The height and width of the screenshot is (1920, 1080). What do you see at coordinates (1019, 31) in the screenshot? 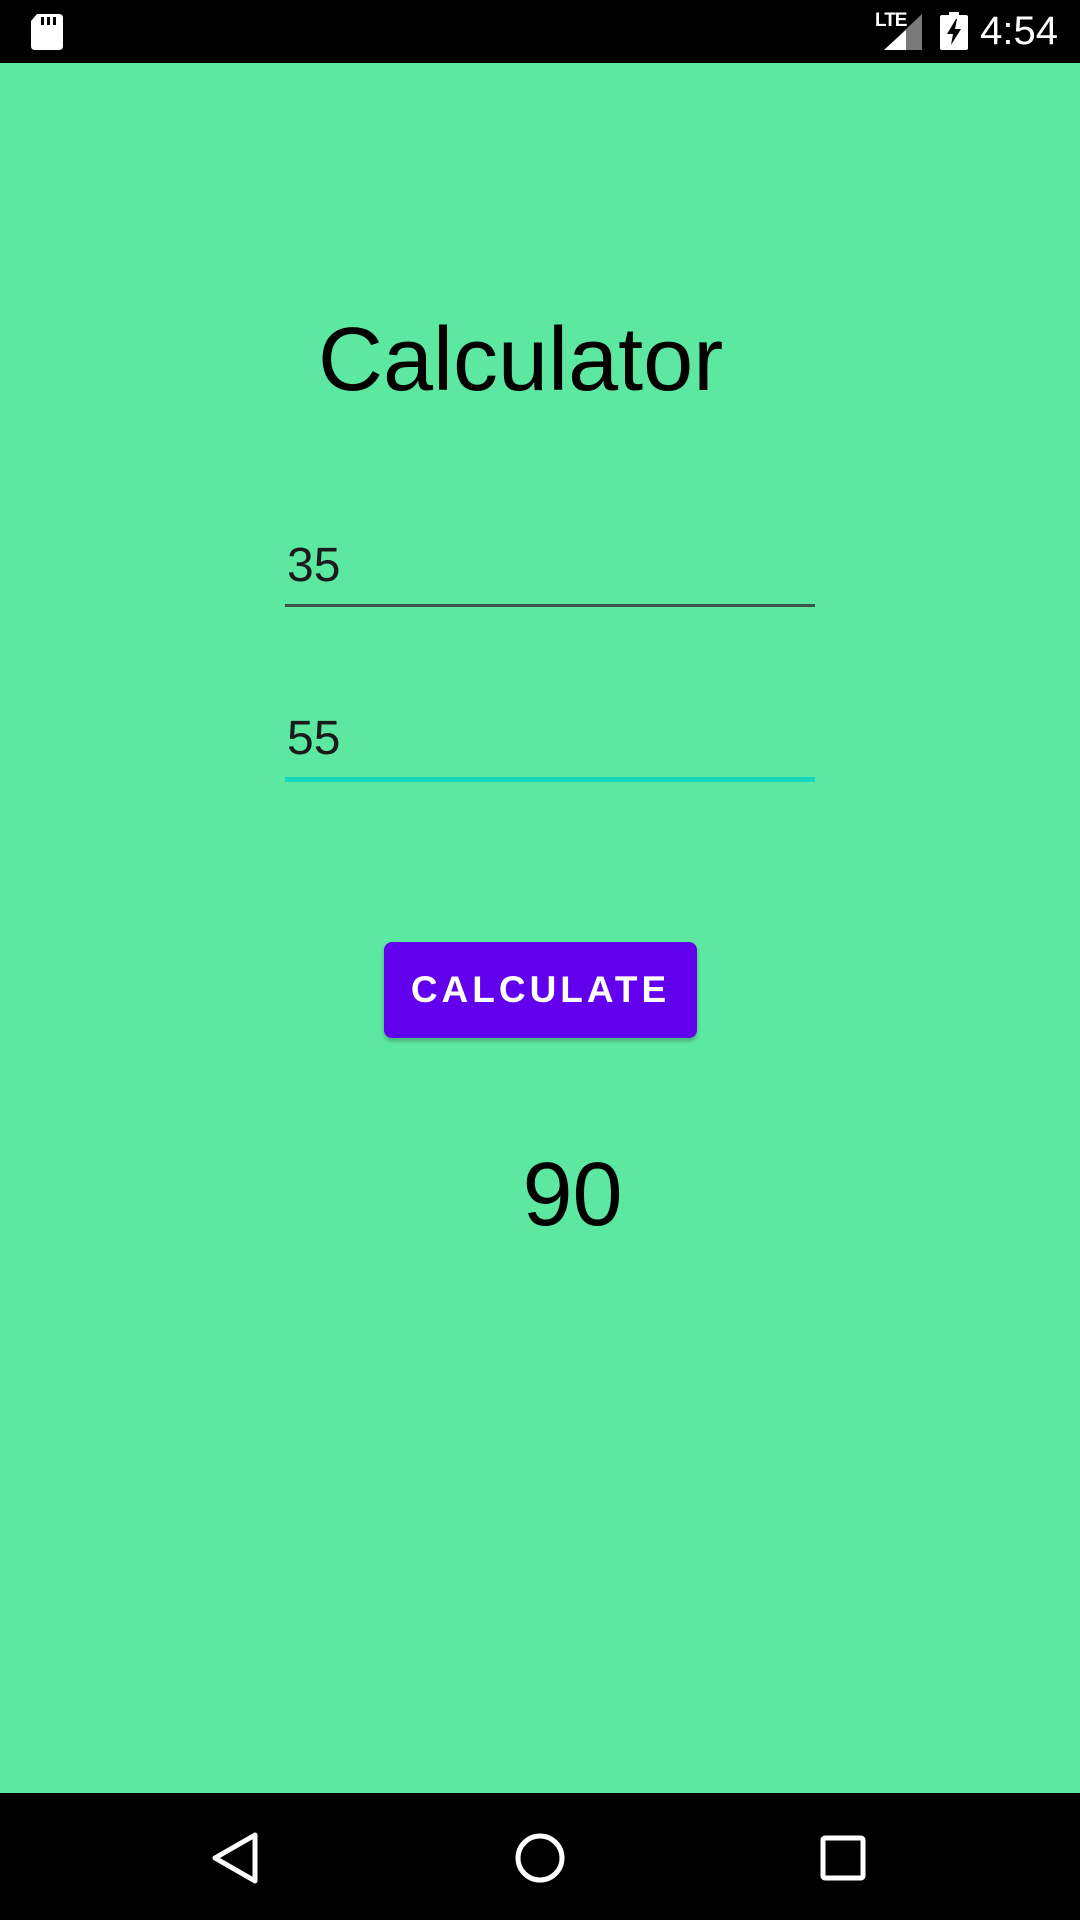
I see `status-clock: 4:54` at bounding box center [1019, 31].